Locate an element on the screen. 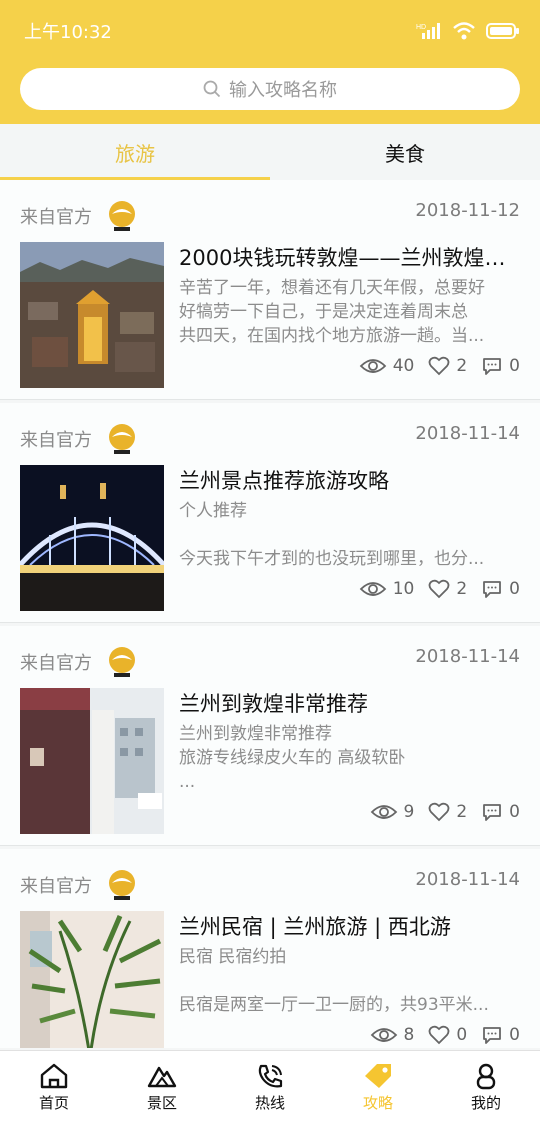 The width and height of the screenshot is (540, 1124). post-title: 2000块钱玩转敦煌——兰州敦煌四日游 is located at coordinates (350, 258).